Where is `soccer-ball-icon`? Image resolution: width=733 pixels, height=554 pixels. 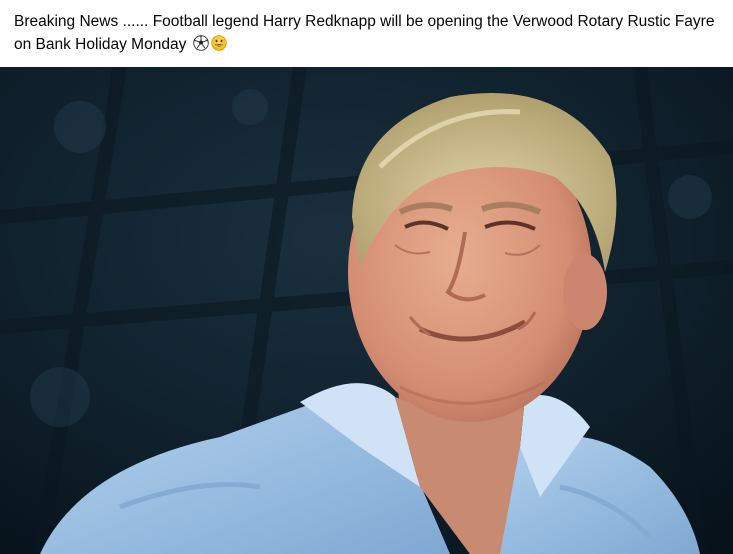 soccer-ball-icon is located at coordinates (200, 43).